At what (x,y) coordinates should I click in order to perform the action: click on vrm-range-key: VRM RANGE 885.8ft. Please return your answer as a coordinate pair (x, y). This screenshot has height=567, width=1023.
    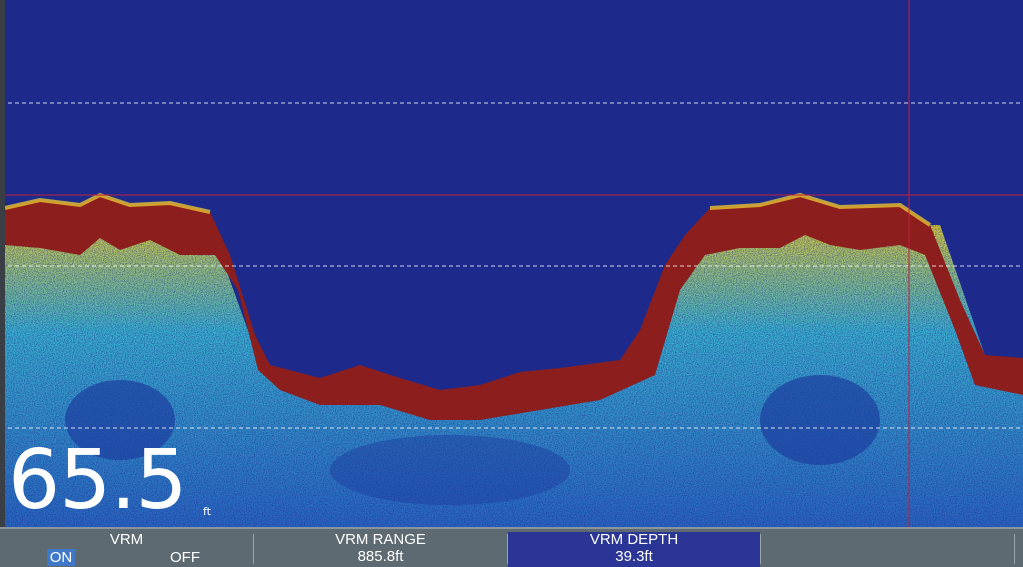
    Looking at the image, I should click on (380, 549).